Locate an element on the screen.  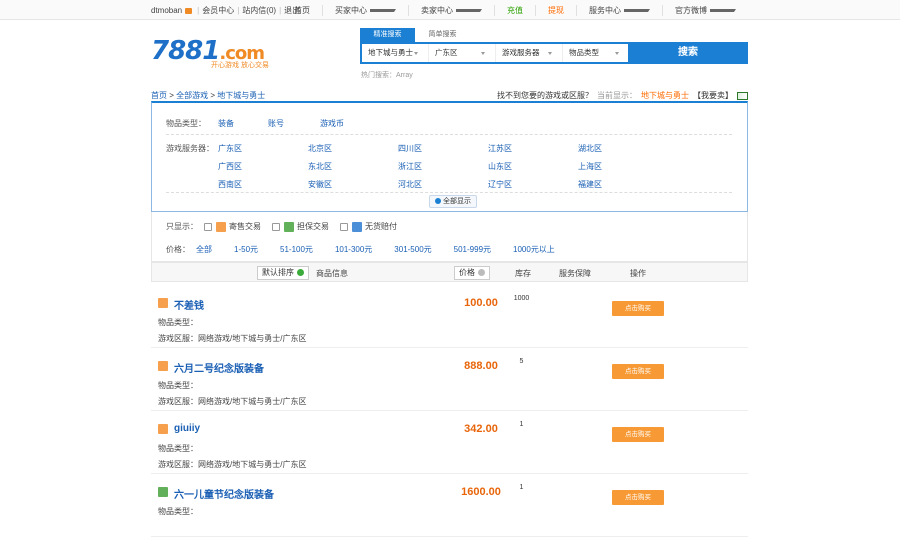
site-logo: 7881.com 开心游戏 放心交易 is located at coordinates (210, 52).